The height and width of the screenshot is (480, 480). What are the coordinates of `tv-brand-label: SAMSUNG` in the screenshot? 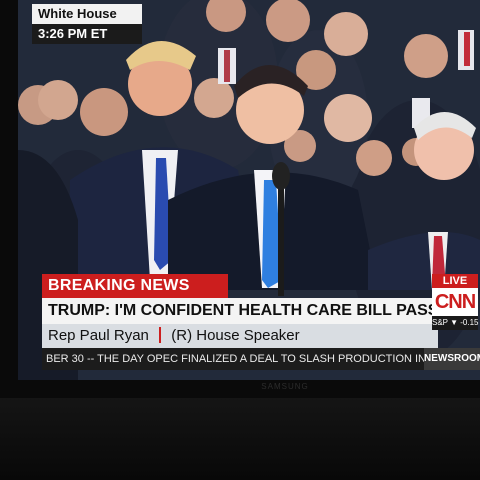 It's located at (285, 386).